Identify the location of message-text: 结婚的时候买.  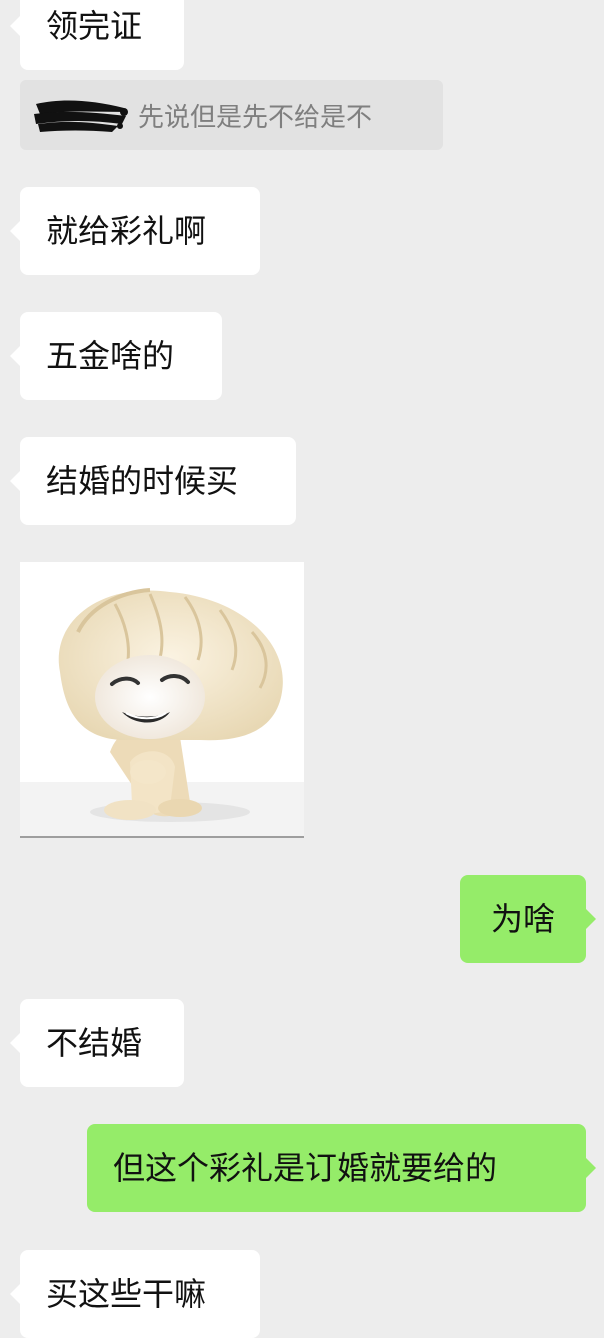
(142, 481).